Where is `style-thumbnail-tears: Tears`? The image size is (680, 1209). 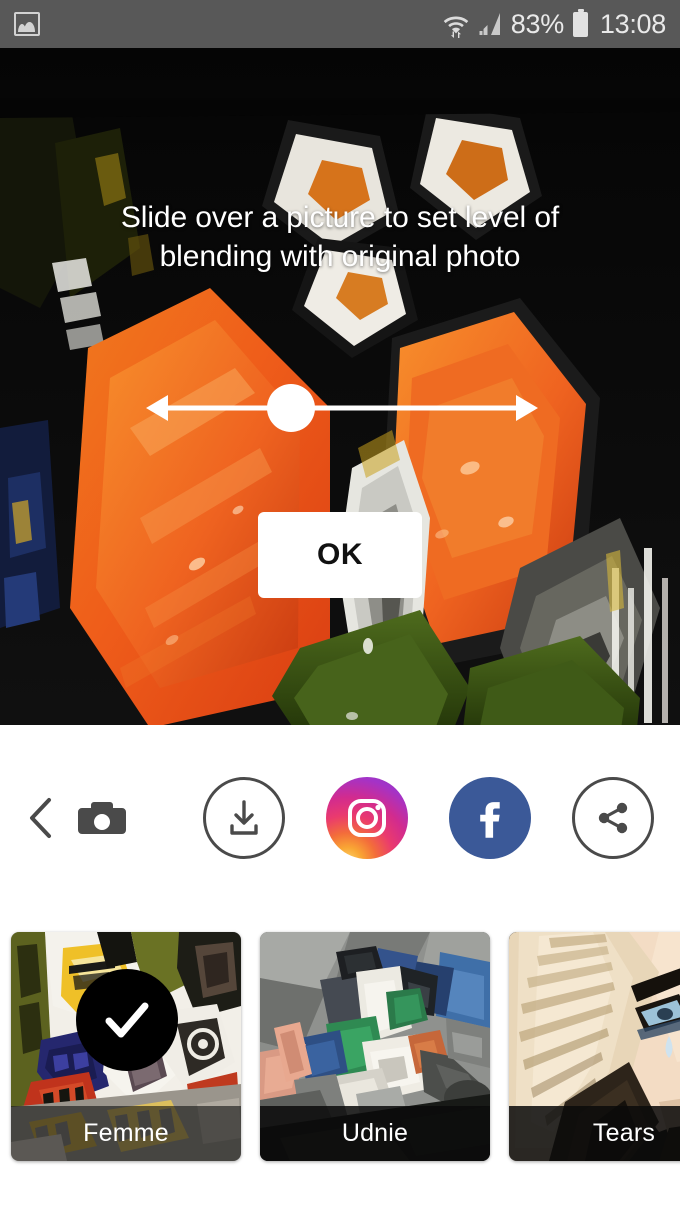
style-thumbnail-tears: Tears is located at coordinates (594, 1046).